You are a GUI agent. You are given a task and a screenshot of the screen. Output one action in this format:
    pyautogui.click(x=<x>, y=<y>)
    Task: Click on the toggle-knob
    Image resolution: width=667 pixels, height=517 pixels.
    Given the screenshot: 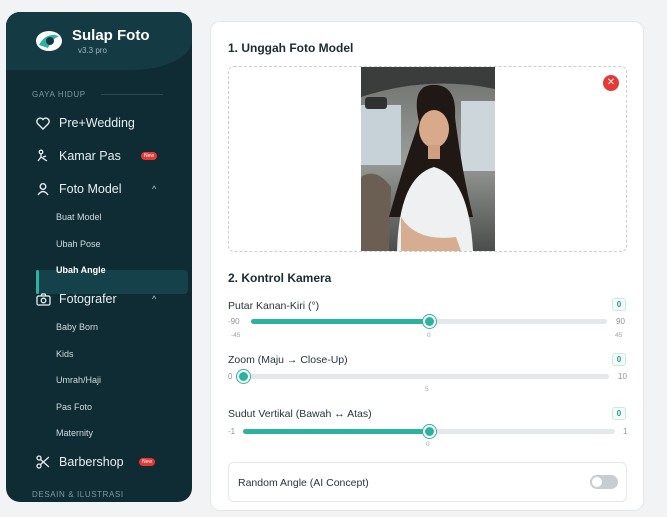 What is the action you would take?
    pyautogui.click(x=597, y=482)
    